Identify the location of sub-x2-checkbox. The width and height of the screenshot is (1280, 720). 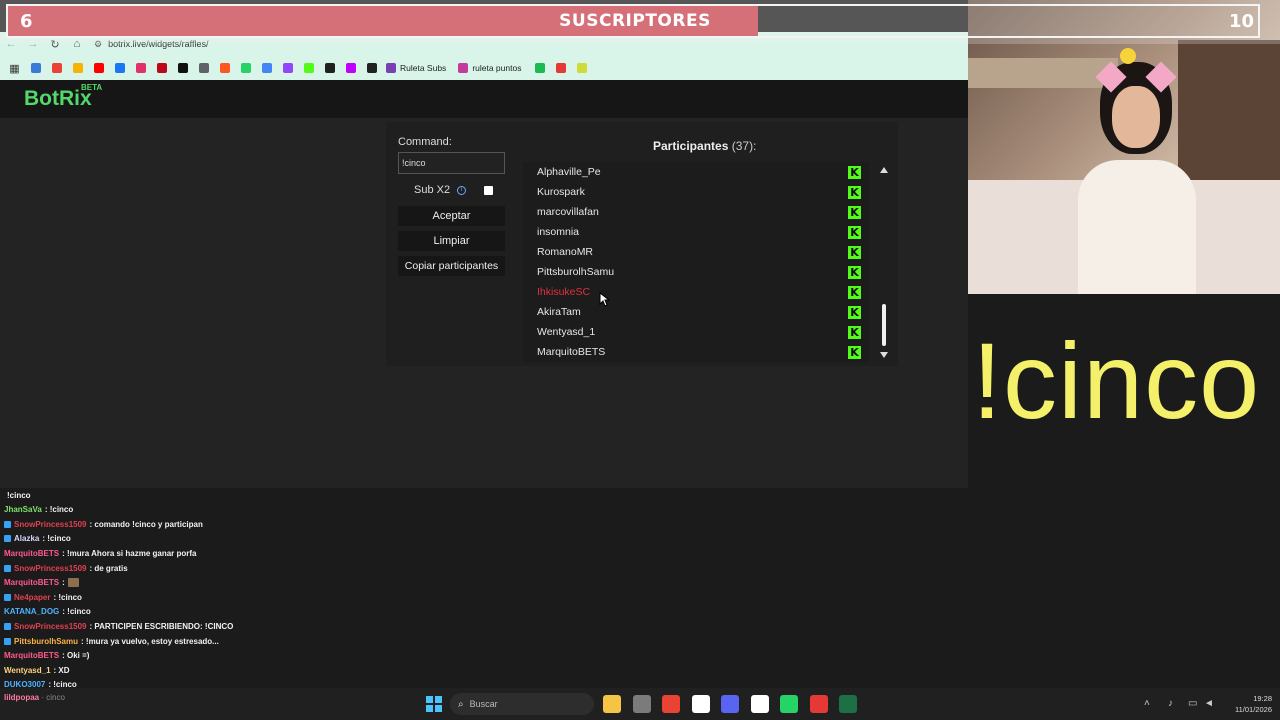
(488, 190).